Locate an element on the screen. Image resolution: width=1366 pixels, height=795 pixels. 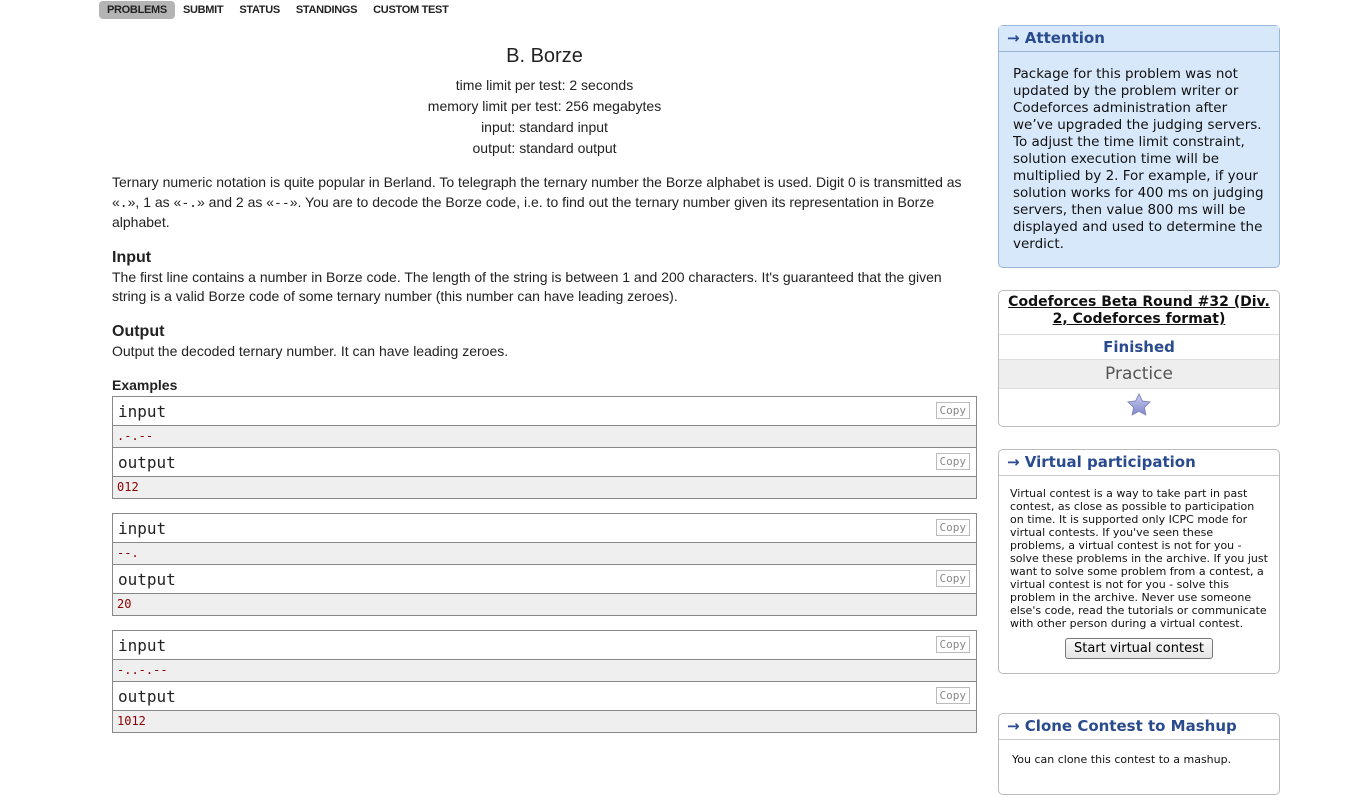
legend-text: » and 2 as « is located at coordinates (235, 201).